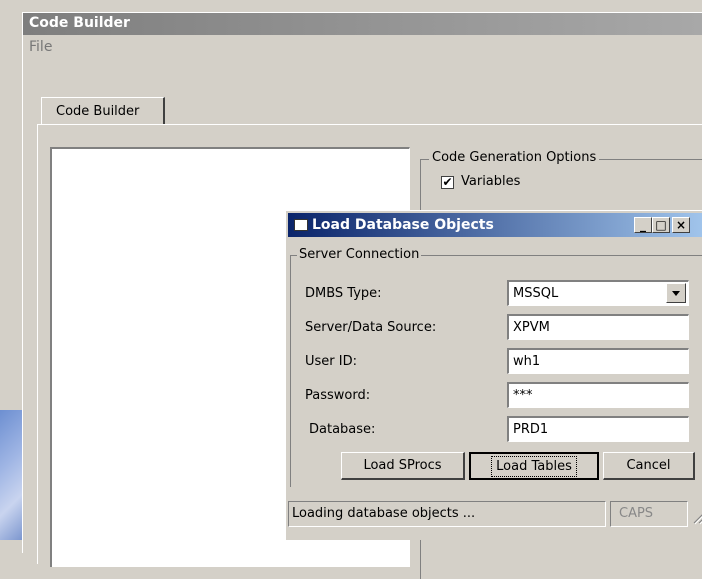  I want to click on database-input: PRD1, so click(598, 429).